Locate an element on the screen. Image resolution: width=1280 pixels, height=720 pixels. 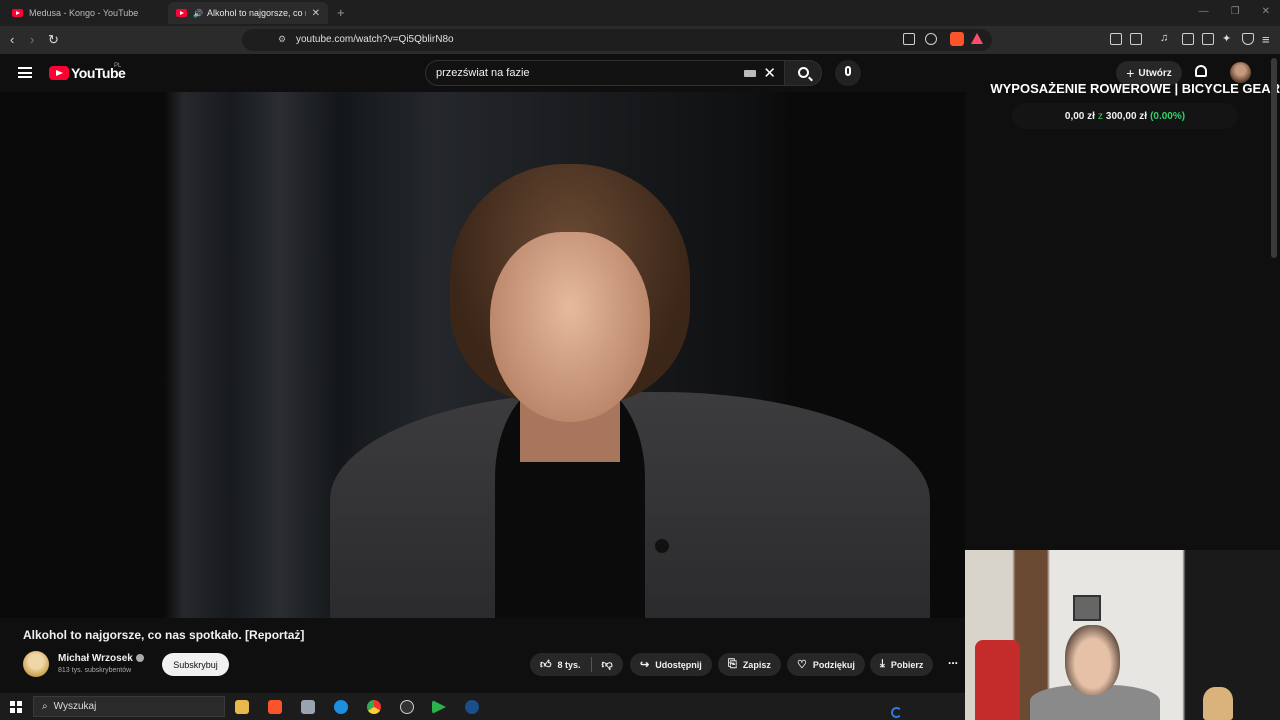
page-scrollbar is located at coordinates (1274, 158).